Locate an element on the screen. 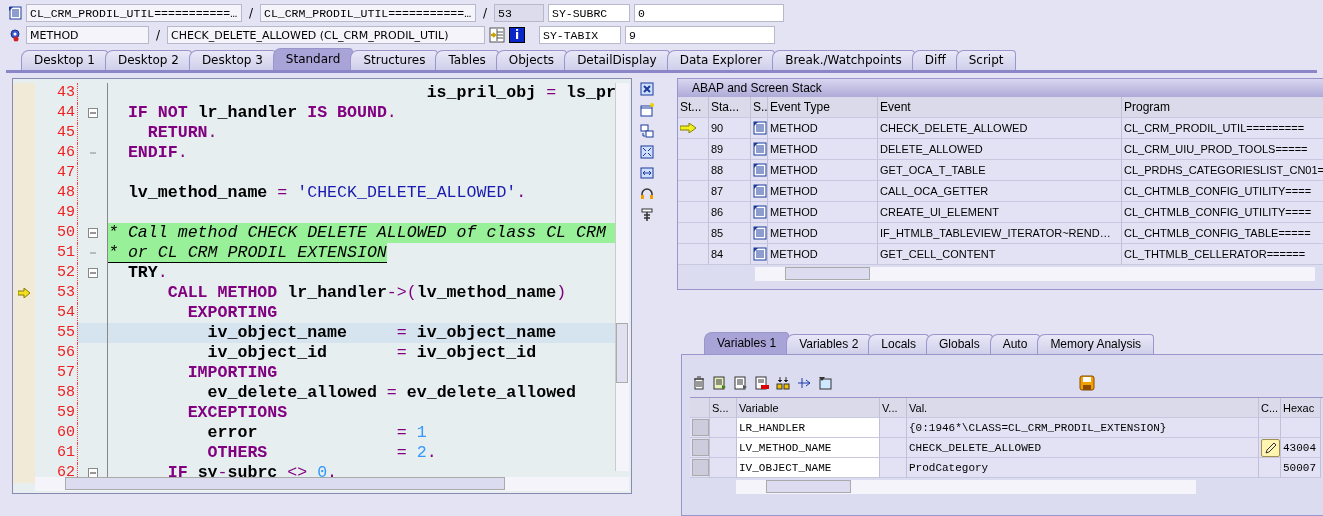 The height and width of the screenshot is (516, 1323). code-line: ENDIF. is located at coordinates (157, 153).